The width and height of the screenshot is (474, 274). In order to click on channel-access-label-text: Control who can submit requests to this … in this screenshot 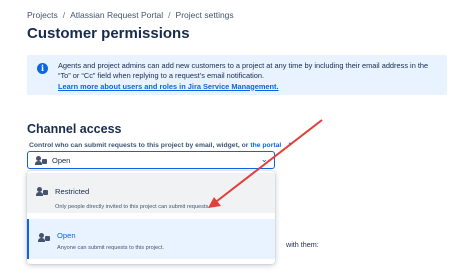, I will do `click(139, 145)`.